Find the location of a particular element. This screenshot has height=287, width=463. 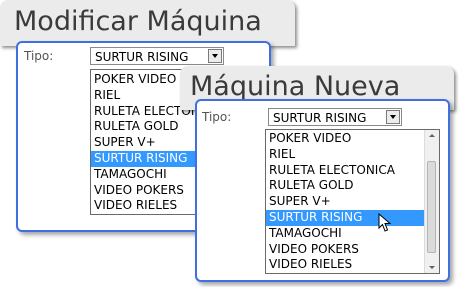

back-select-value: SURTUR RISING is located at coordinates (142, 57).